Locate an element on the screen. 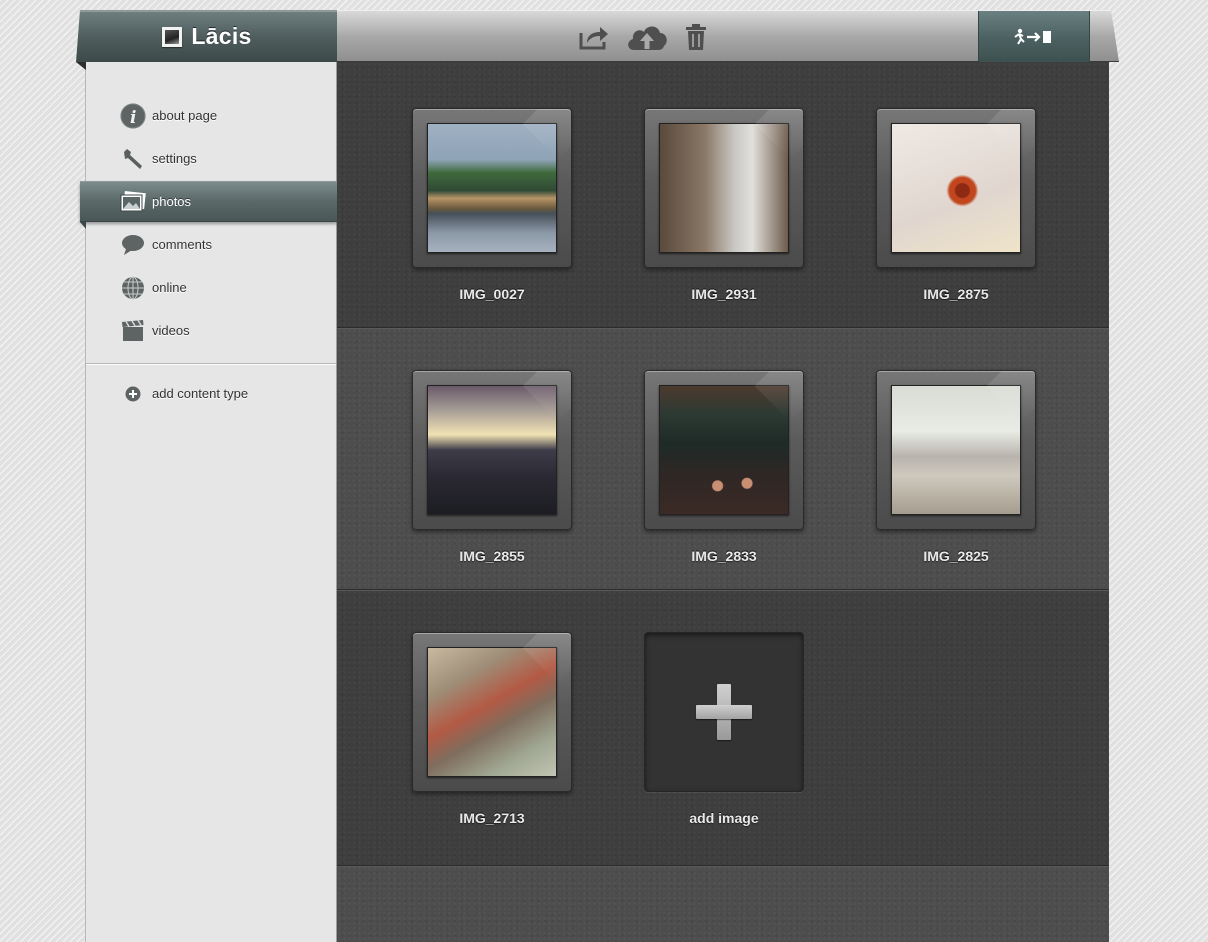 Image resolution: width=1208 pixels, height=942 pixels. globe-icon is located at coordinates (133, 288).